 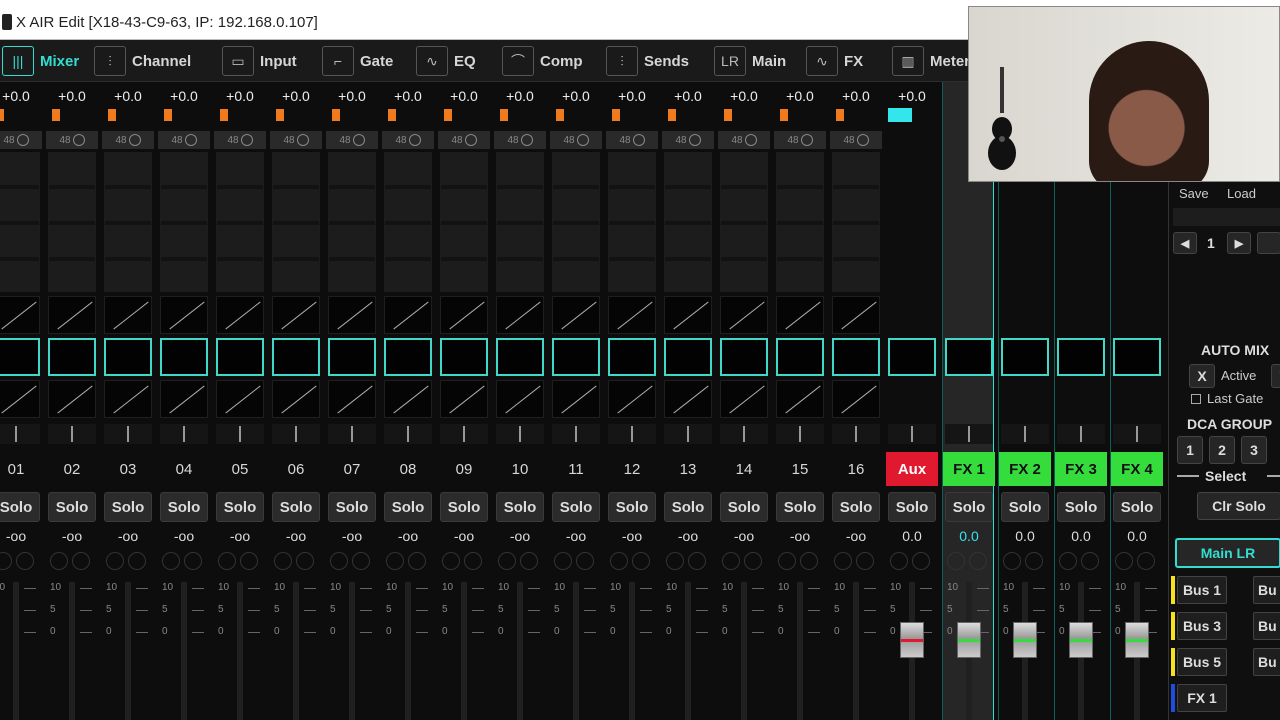 What do you see at coordinates (912, 469) in the screenshot?
I see `channel-name: Aux` at bounding box center [912, 469].